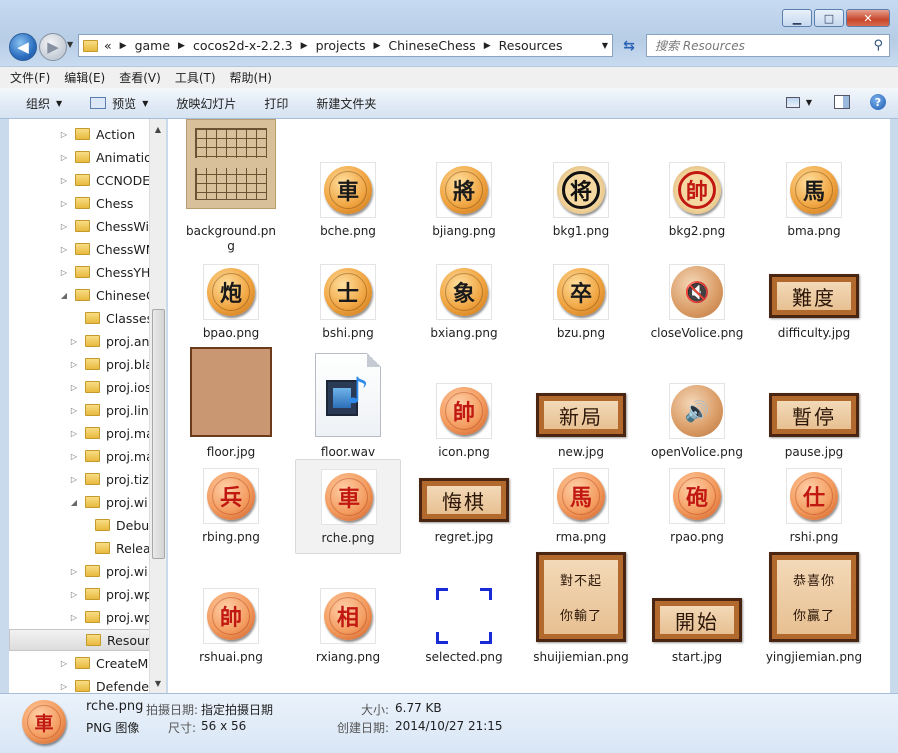  Describe the element at coordinates (464, 404) in the screenshot. I see `file-item: 帥 icon.png` at that location.